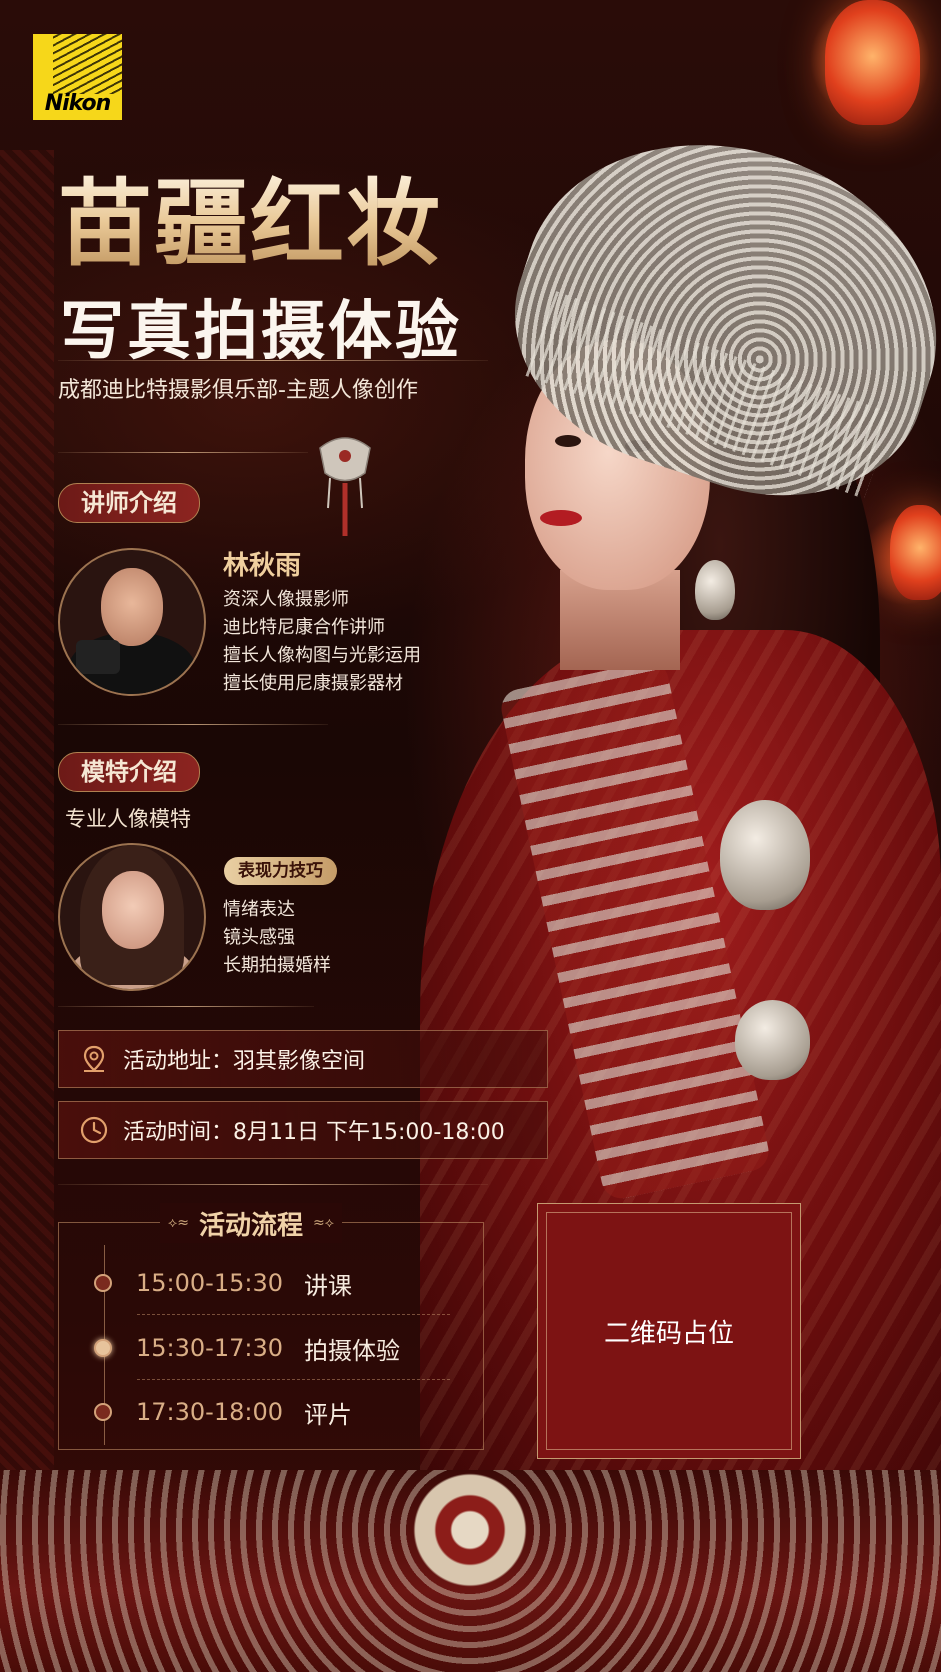  What do you see at coordinates (128, 819) in the screenshot?
I see `model-subtitle: 专业人像模特` at bounding box center [128, 819].